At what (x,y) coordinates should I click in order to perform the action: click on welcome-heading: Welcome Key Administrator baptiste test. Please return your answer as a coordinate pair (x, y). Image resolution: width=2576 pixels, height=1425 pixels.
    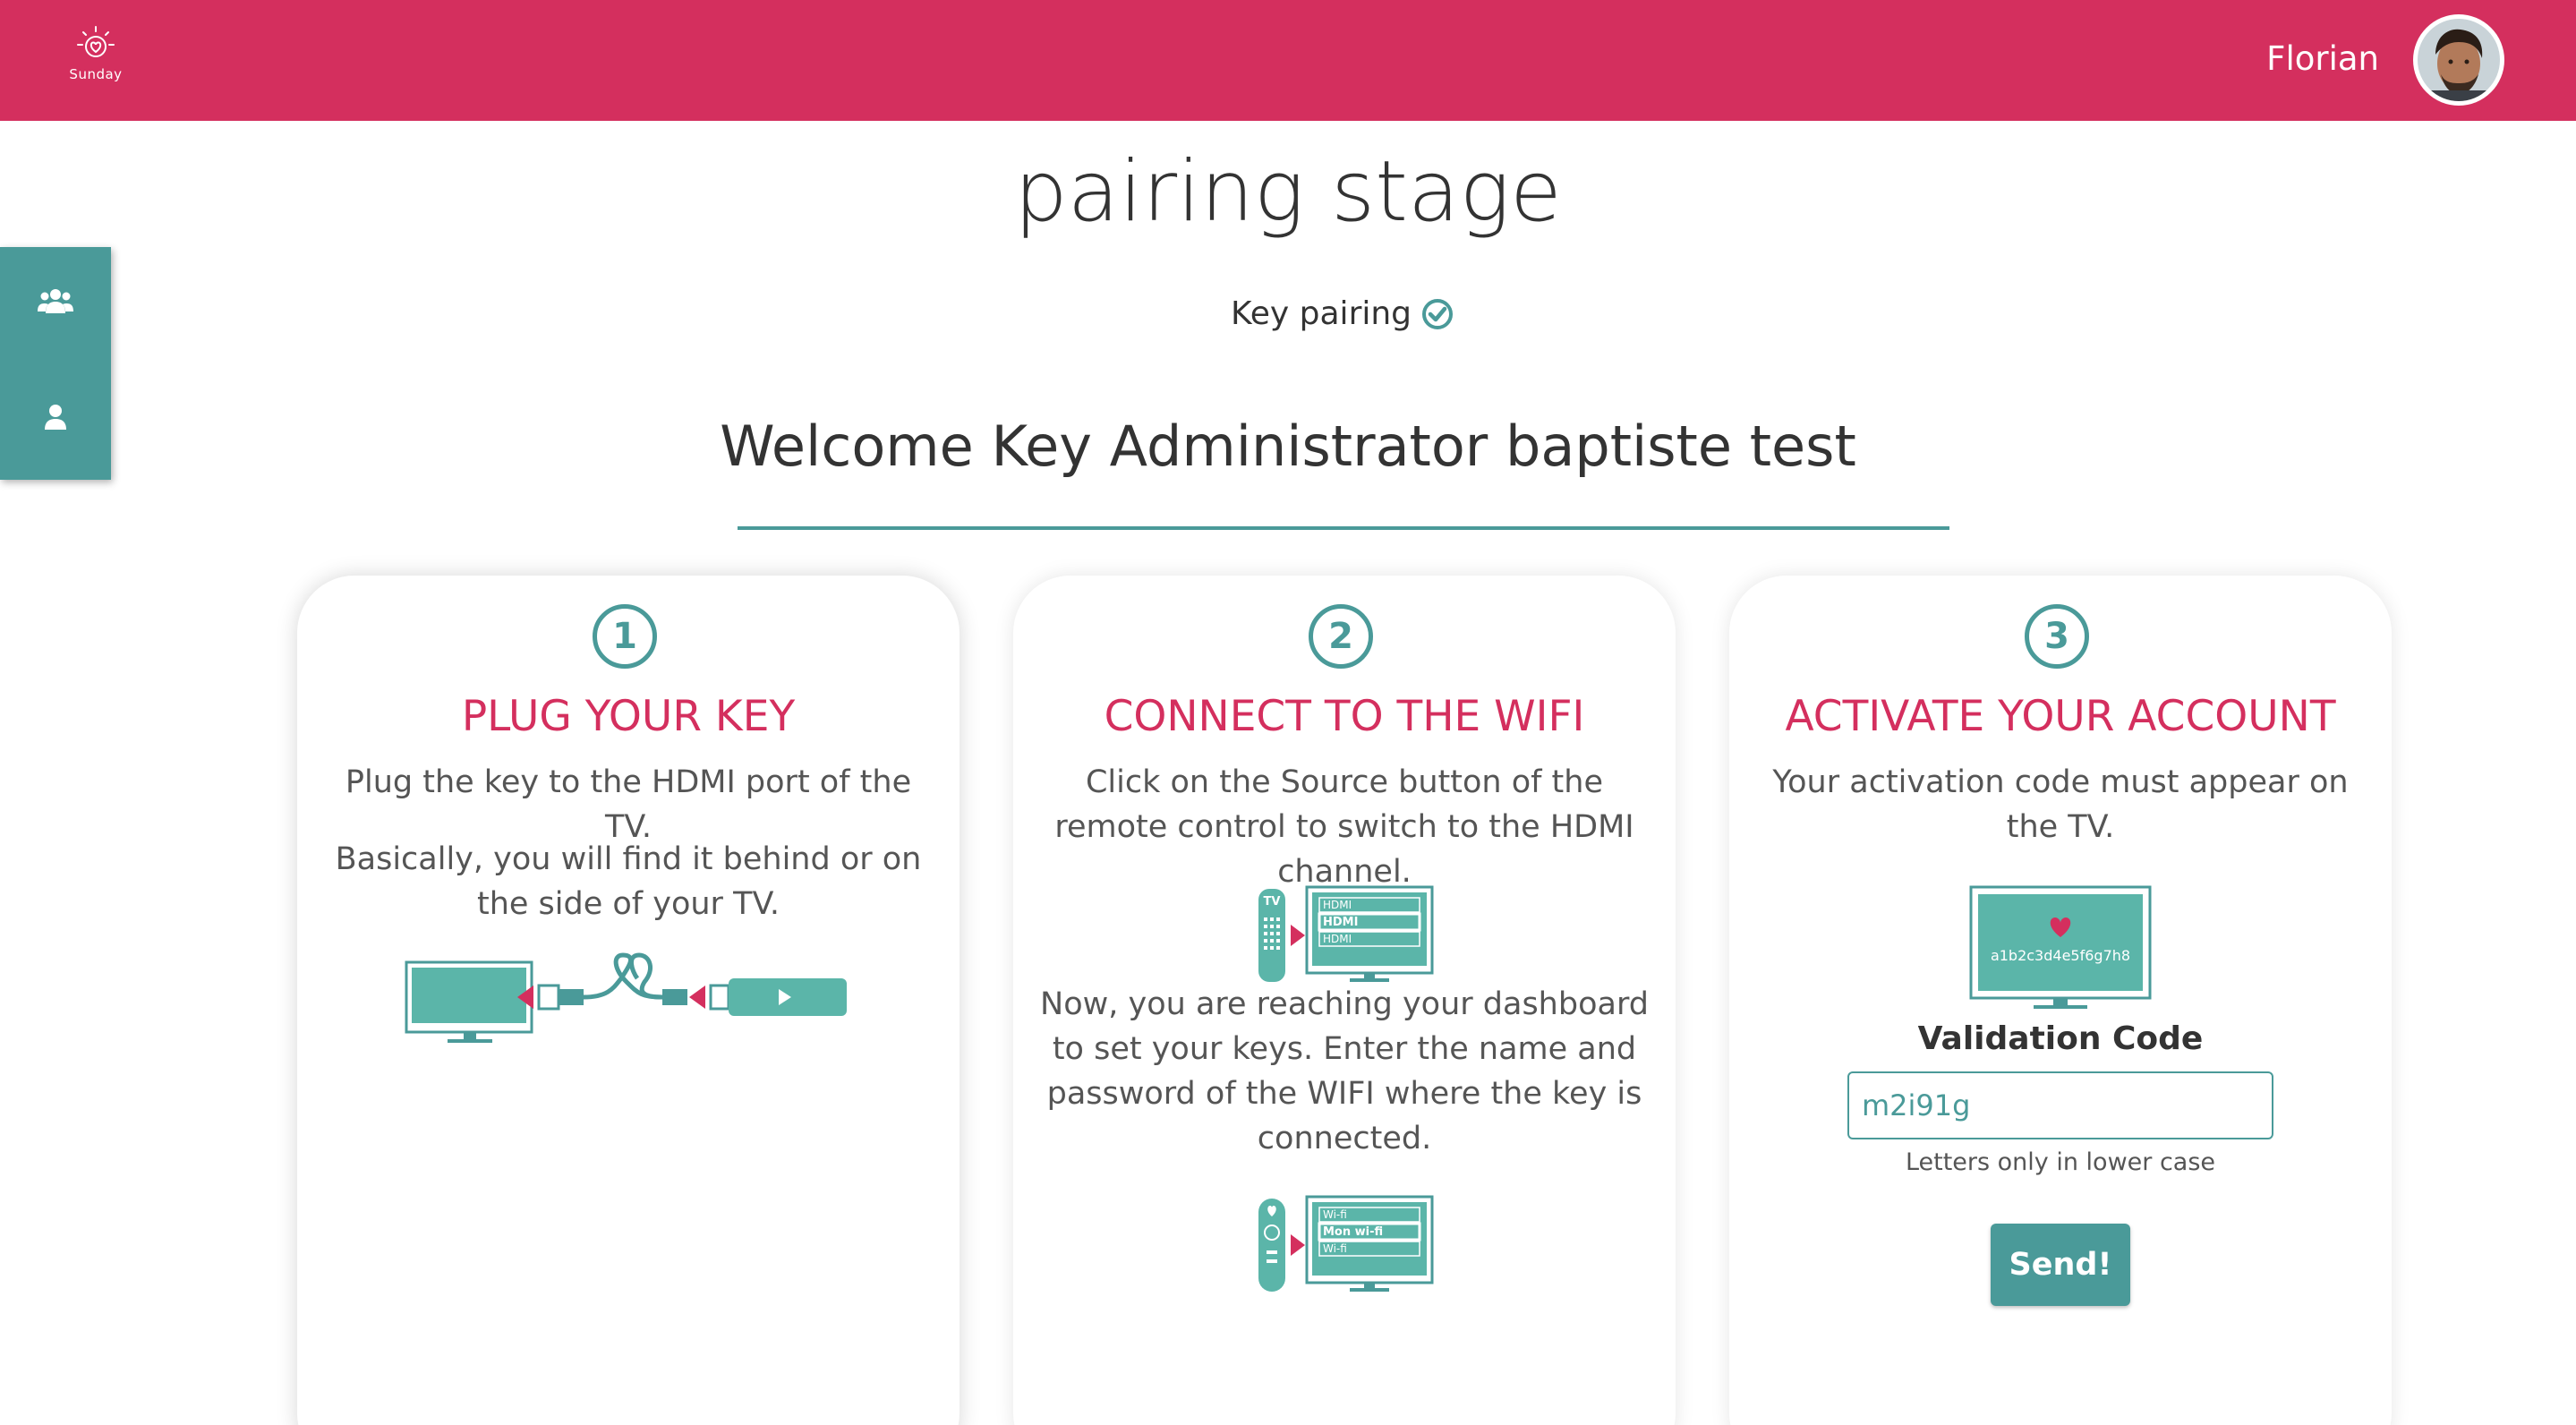
    Looking at the image, I should click on (1288, 446).